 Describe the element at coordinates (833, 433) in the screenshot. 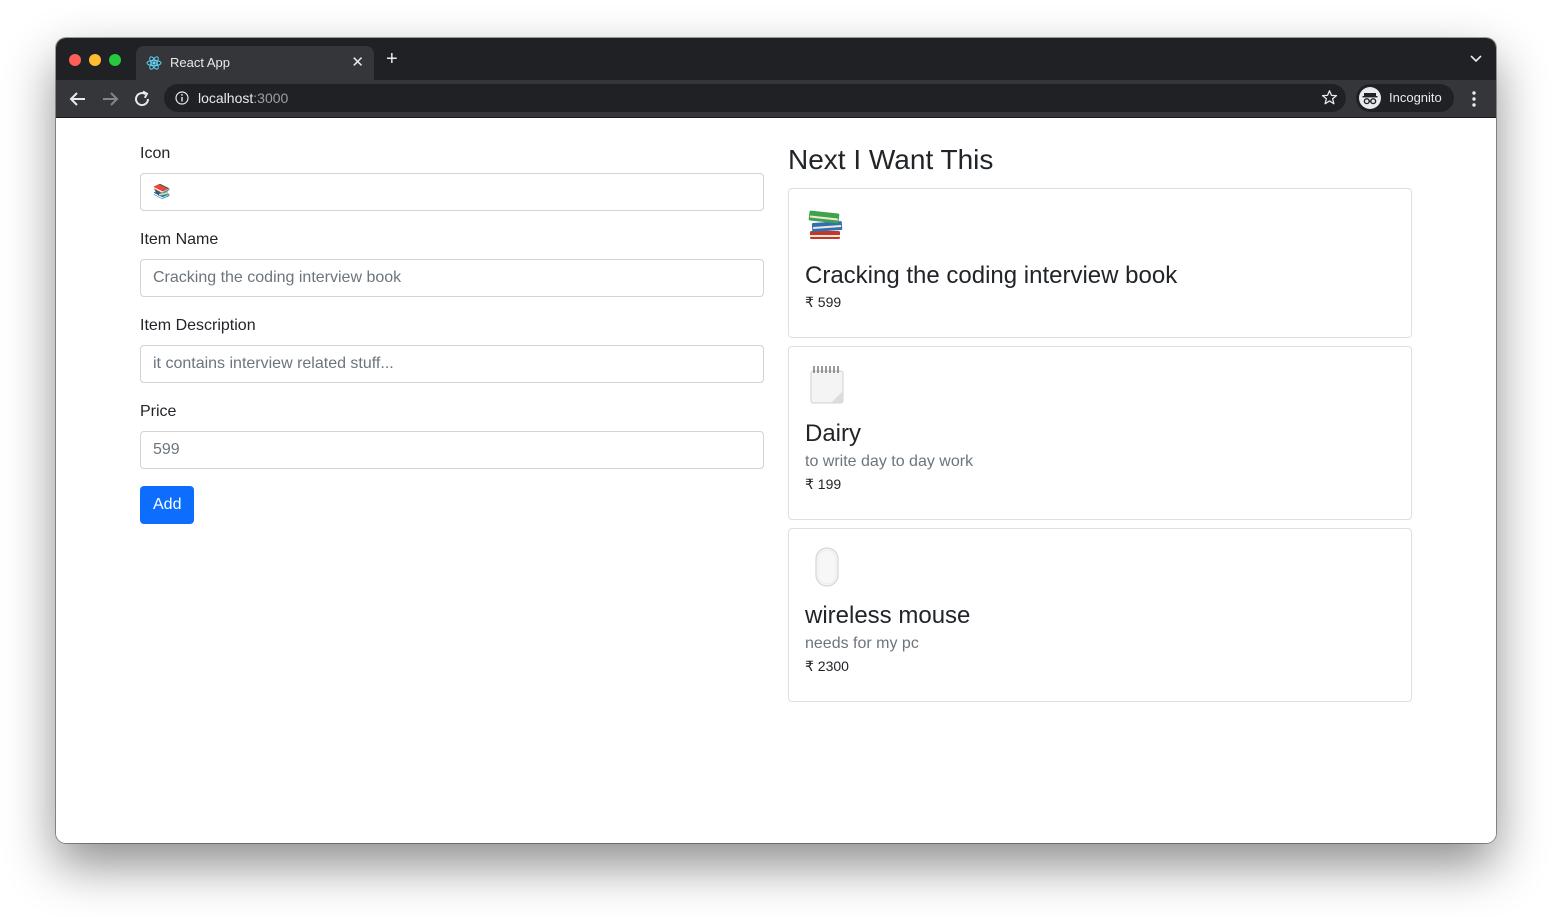

I see `wishlist-item-name: Dairy` at that location.